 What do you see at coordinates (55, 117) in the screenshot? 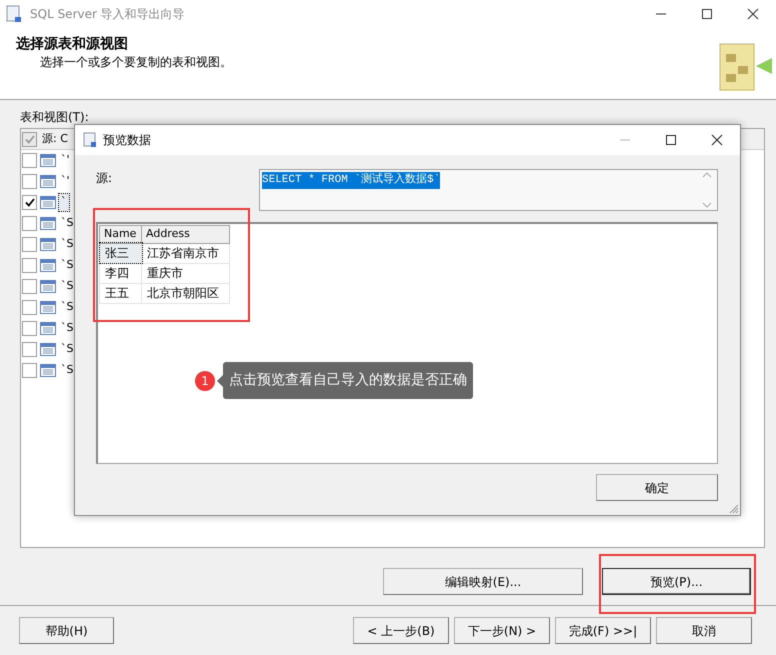
I see `tables-label: 表和视图(T):` at bounding box center [55, 117].